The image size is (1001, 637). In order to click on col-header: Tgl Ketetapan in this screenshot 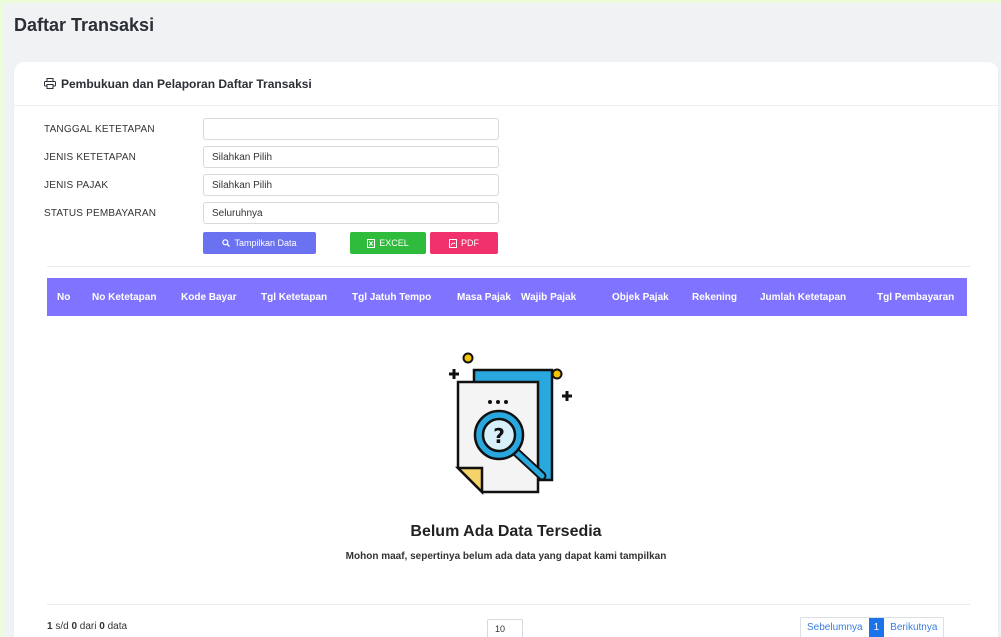, I will do `click(294, 297)`.